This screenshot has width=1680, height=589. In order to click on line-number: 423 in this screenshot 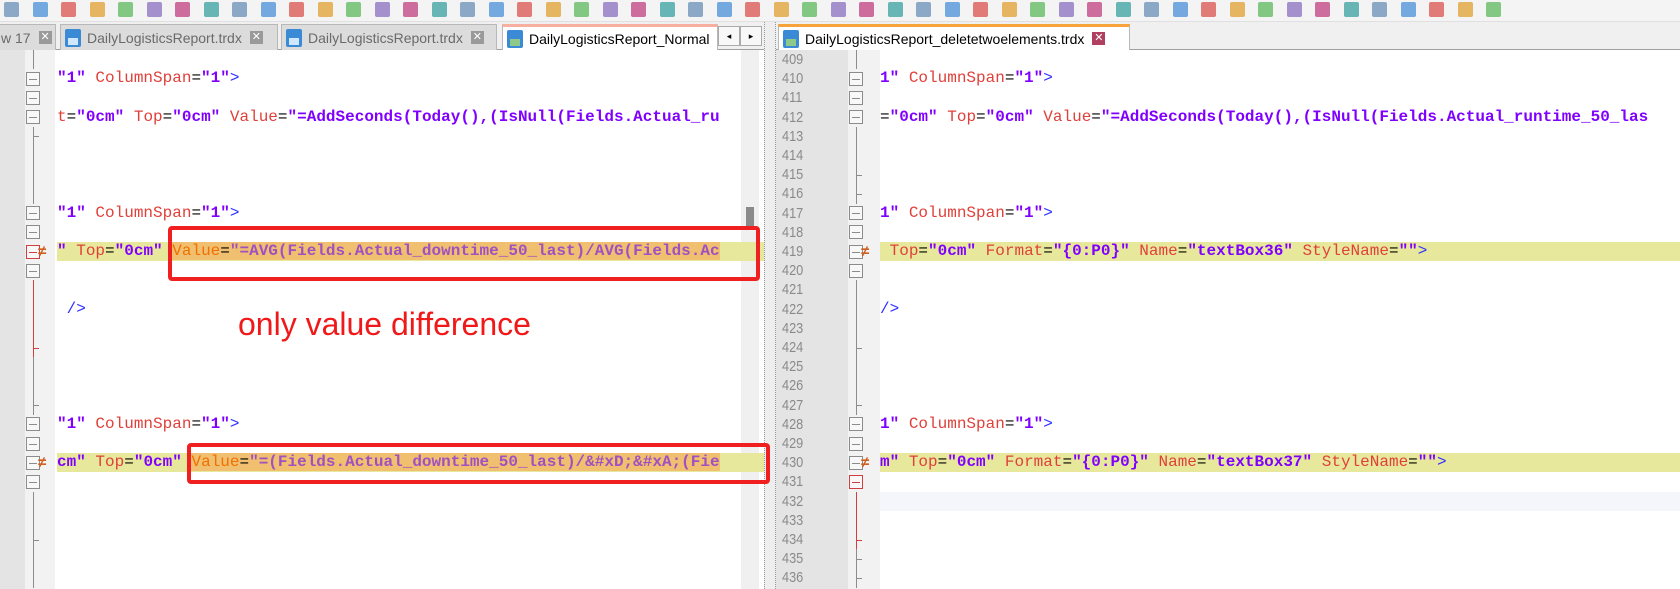, I will do `click(793, 328)`.